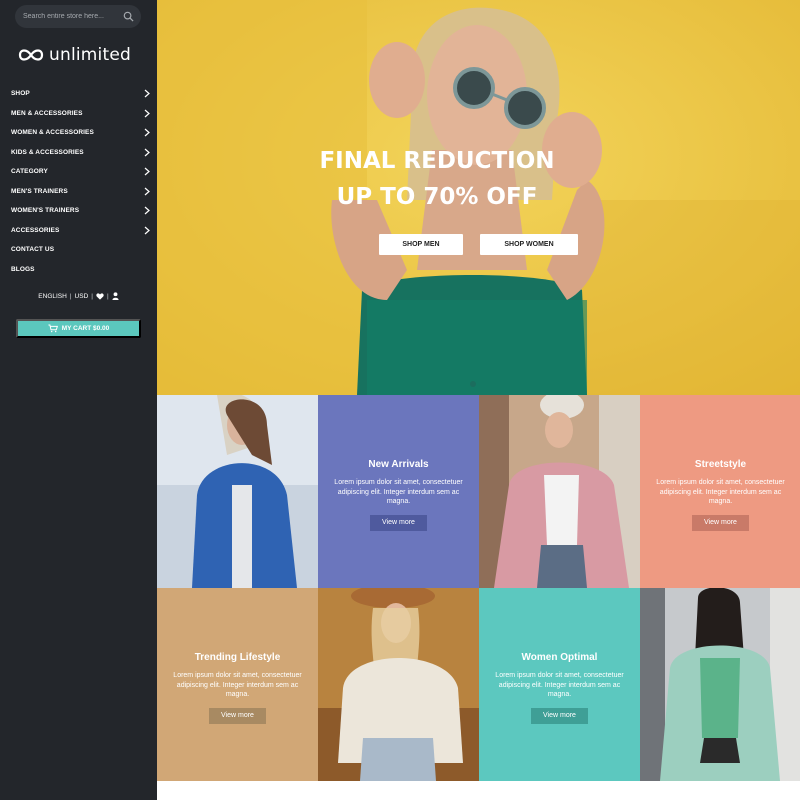 The image size is (800, 800). I want to click on photo-woman-pink-cardigan, so click(559, 491).